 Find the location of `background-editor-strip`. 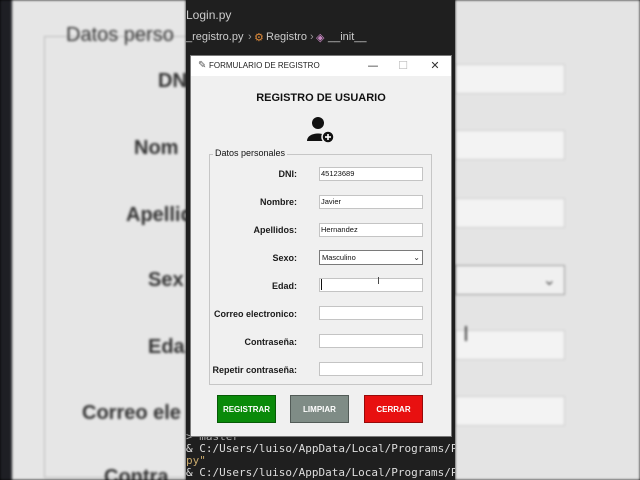

background-editor-strip is located at coordinates (6, 240).